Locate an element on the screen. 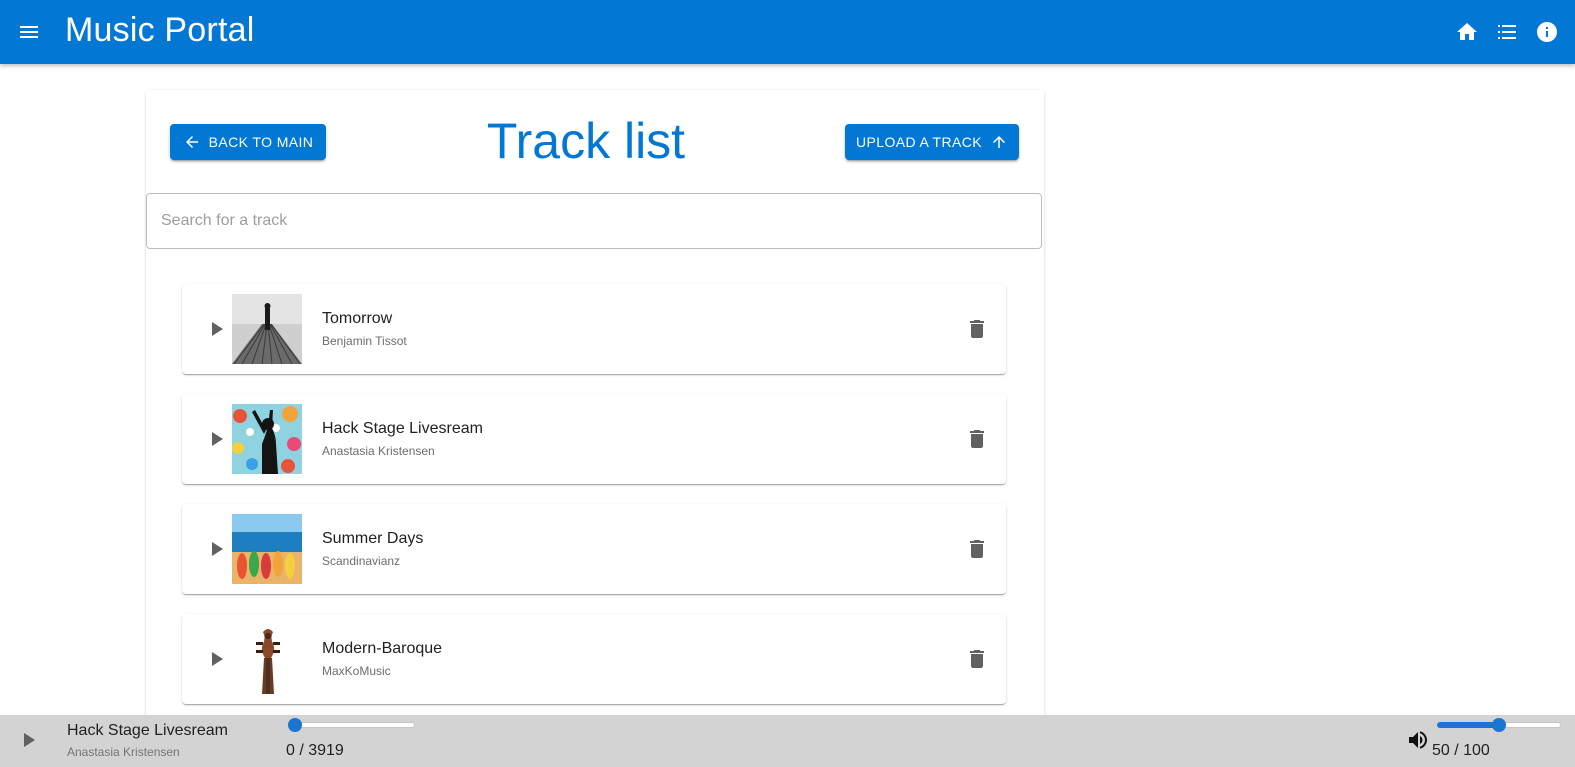 The height and width of the screenshot is (767, 1575). appbar-actions is located at coordinates (1507, 32).